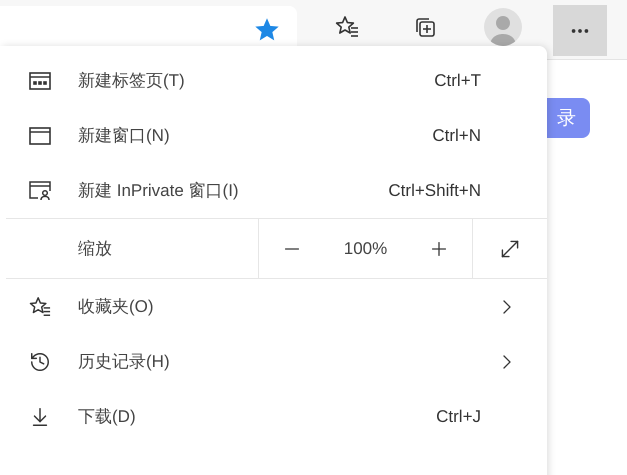 The height and width of the screenshot is (475, 627). I want to click on menu-item: 收藏夹(O), so click(273, 306).